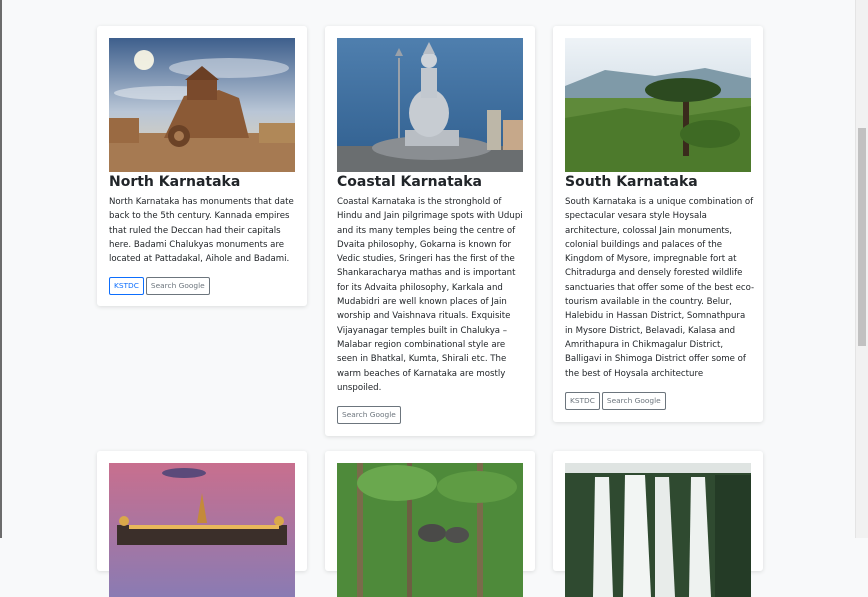  Describe the element at coordinates (631, 182) in the screenshot. I see `card-title: South Karnataka` at that location.